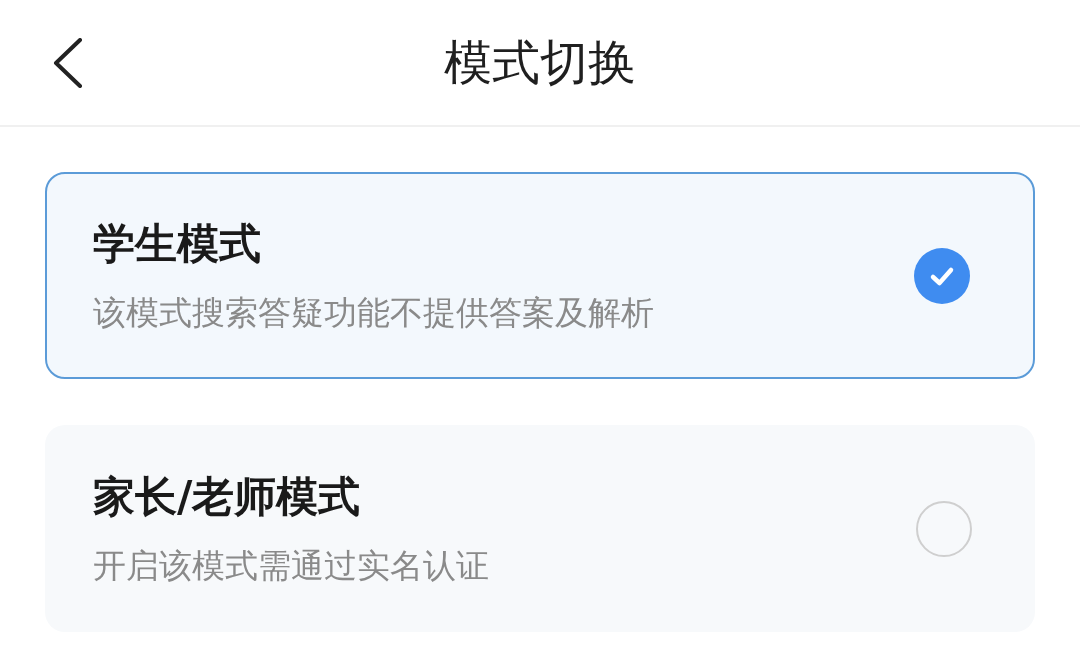  What do you see at coordinates (942, 275) in the screenshot?
I see `check-circle-icon` at bounding box center [942, 275].